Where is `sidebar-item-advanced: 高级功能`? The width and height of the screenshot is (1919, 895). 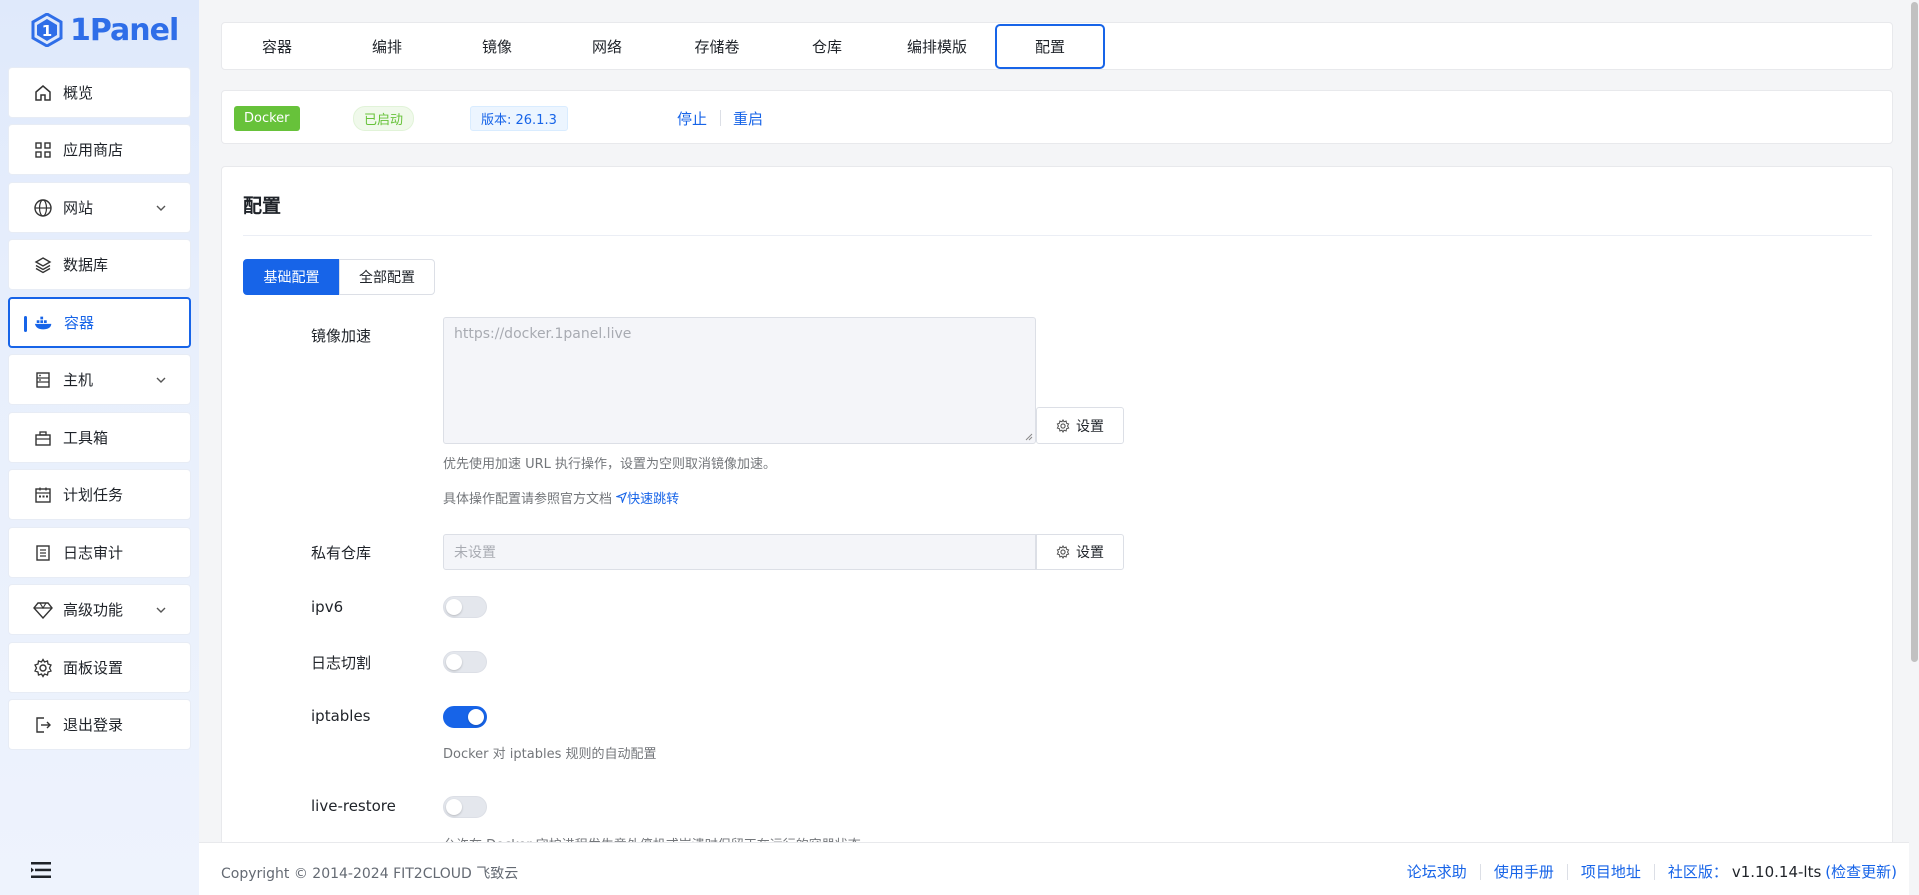 sidebar-item-advanced: 高级功能 is located at coordinates (99, 609).